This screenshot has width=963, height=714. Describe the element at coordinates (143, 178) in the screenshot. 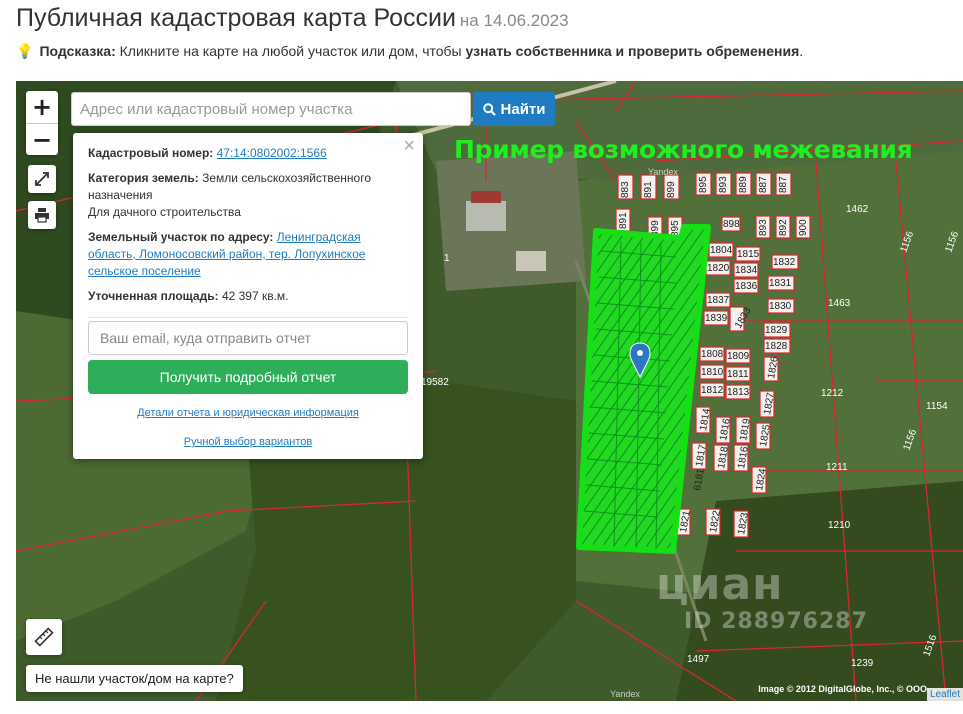

I see `category-label: Категория земель:` at that location.